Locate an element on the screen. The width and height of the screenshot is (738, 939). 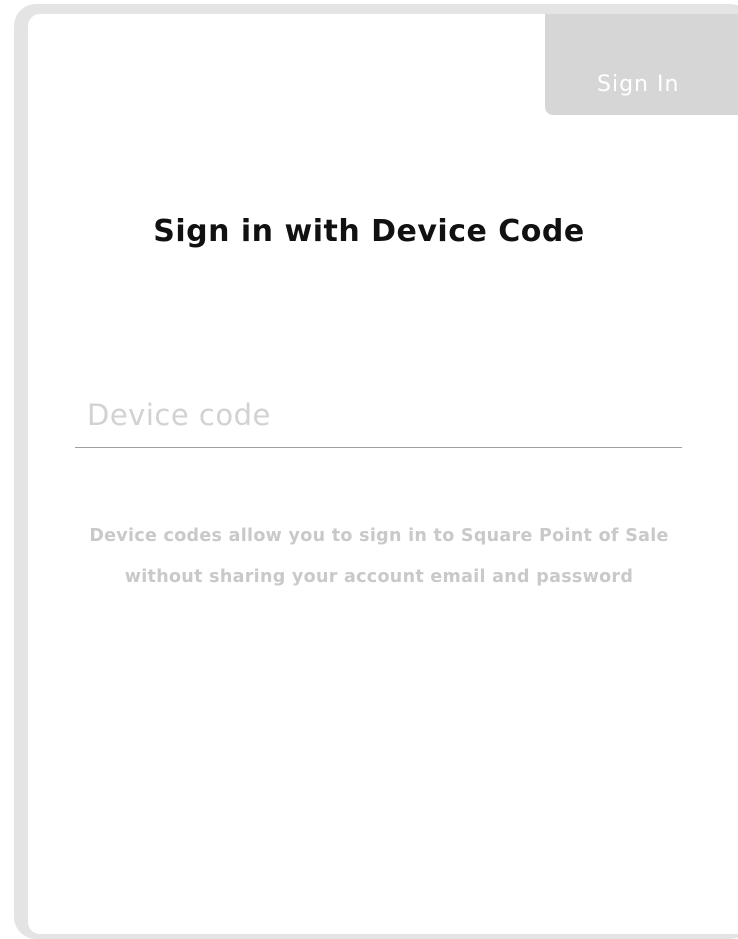
device-code-input is located at coordinates (378, 415).